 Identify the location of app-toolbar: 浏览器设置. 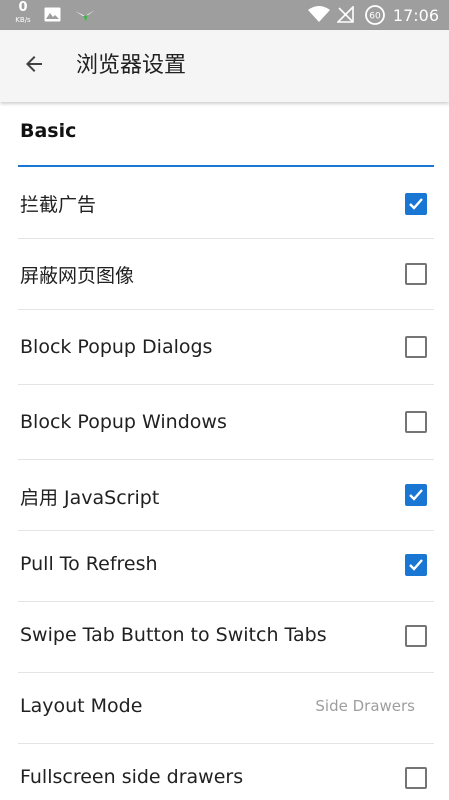
(224, 66).